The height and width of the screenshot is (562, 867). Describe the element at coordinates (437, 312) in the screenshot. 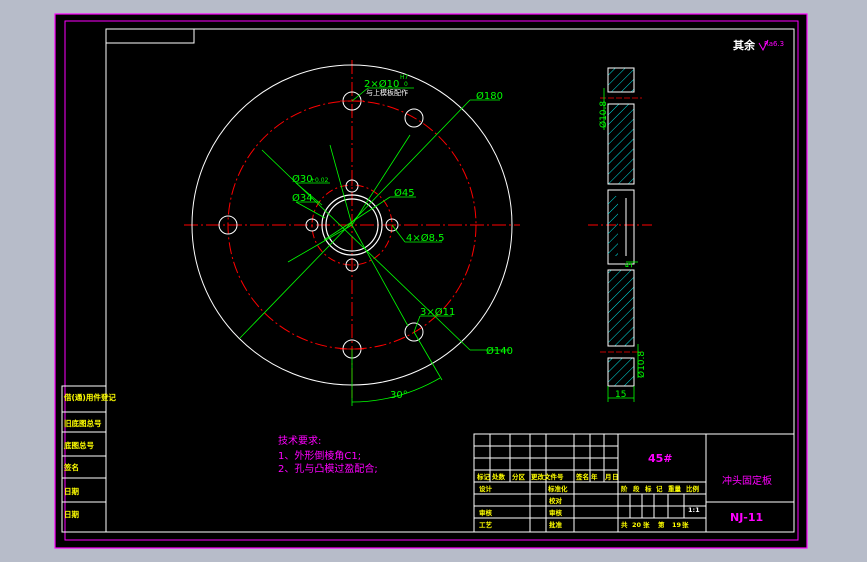

I see `dim-3x11: 3×Ø11` at that location.